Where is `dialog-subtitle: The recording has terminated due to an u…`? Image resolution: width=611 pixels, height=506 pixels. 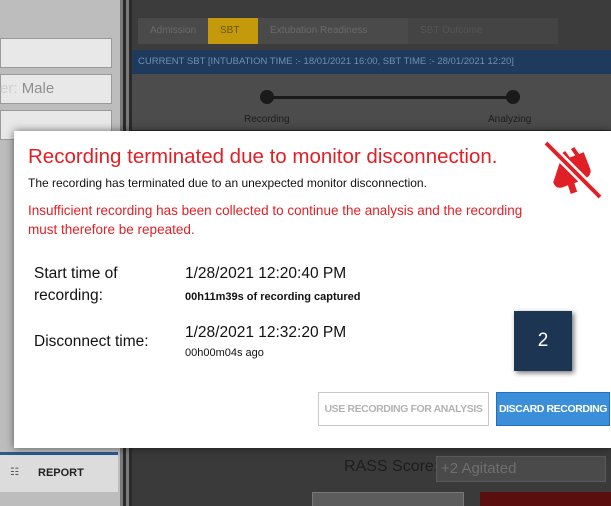 dialog-subtitle: The recording has terminated due to an u… is located at coordinates (227, 183).